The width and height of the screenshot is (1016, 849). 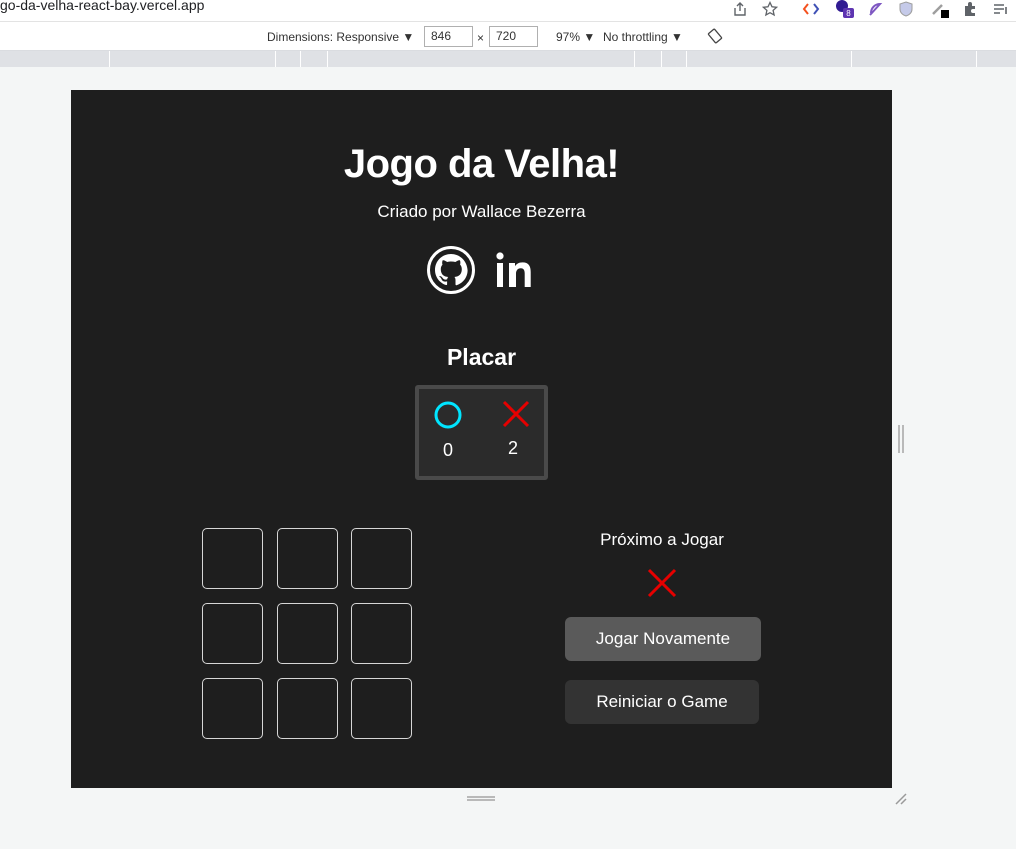 I want to click on height-input: 720, so click(x=513, y=36).